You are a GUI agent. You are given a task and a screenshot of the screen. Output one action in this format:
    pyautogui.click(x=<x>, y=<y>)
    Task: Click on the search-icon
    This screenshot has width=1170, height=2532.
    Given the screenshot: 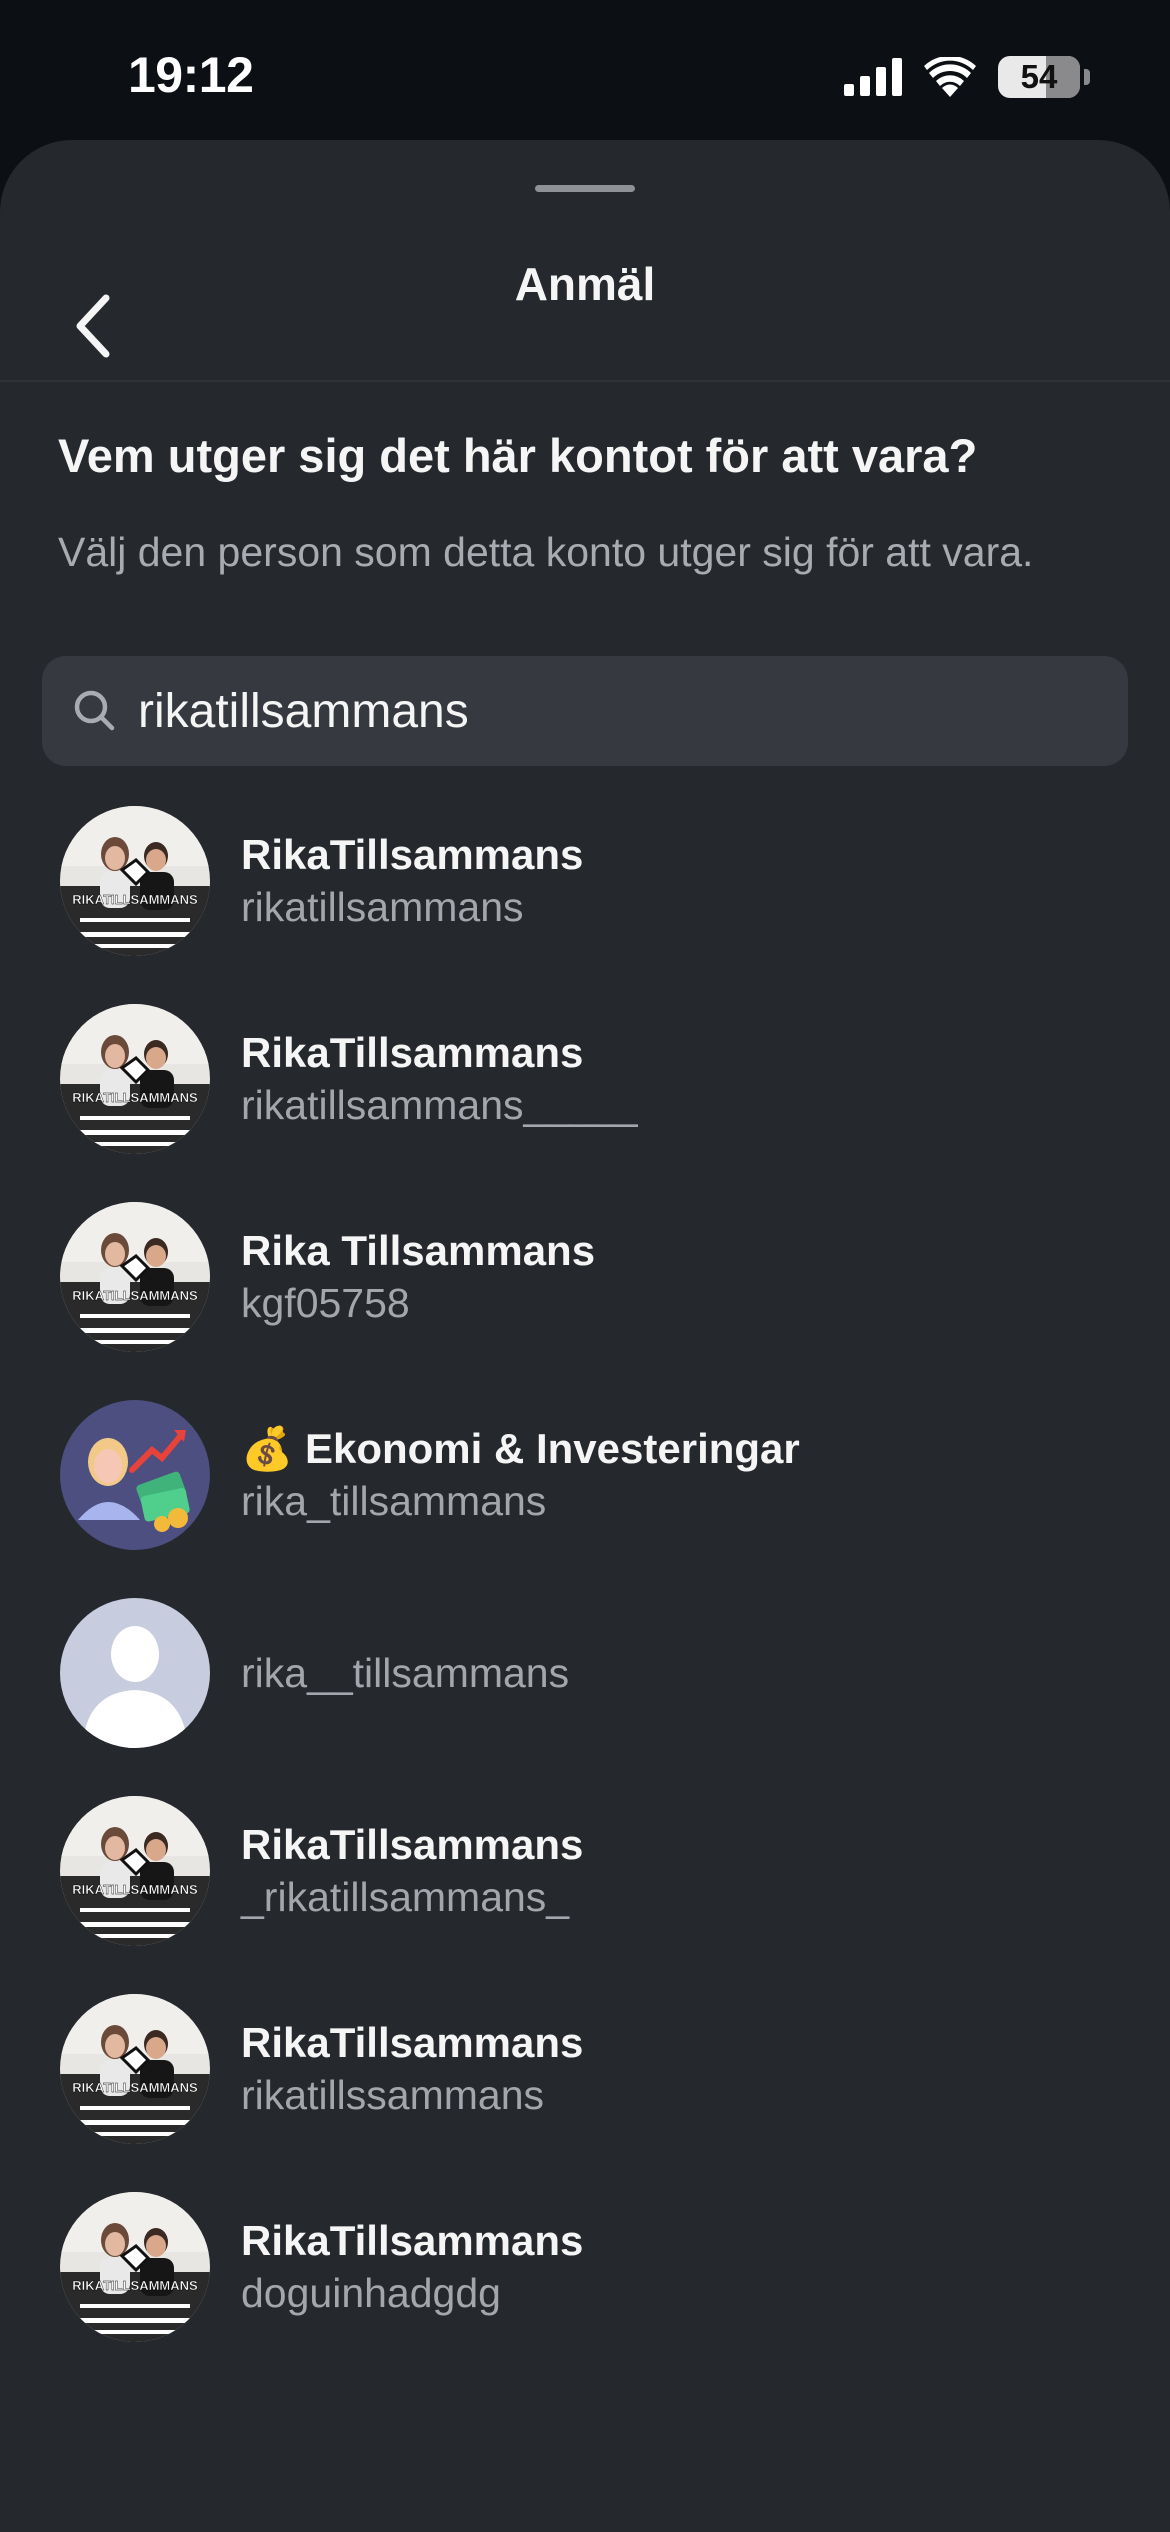 What is the action you would take?
    pyautogui.click(x=94, y=710)
    